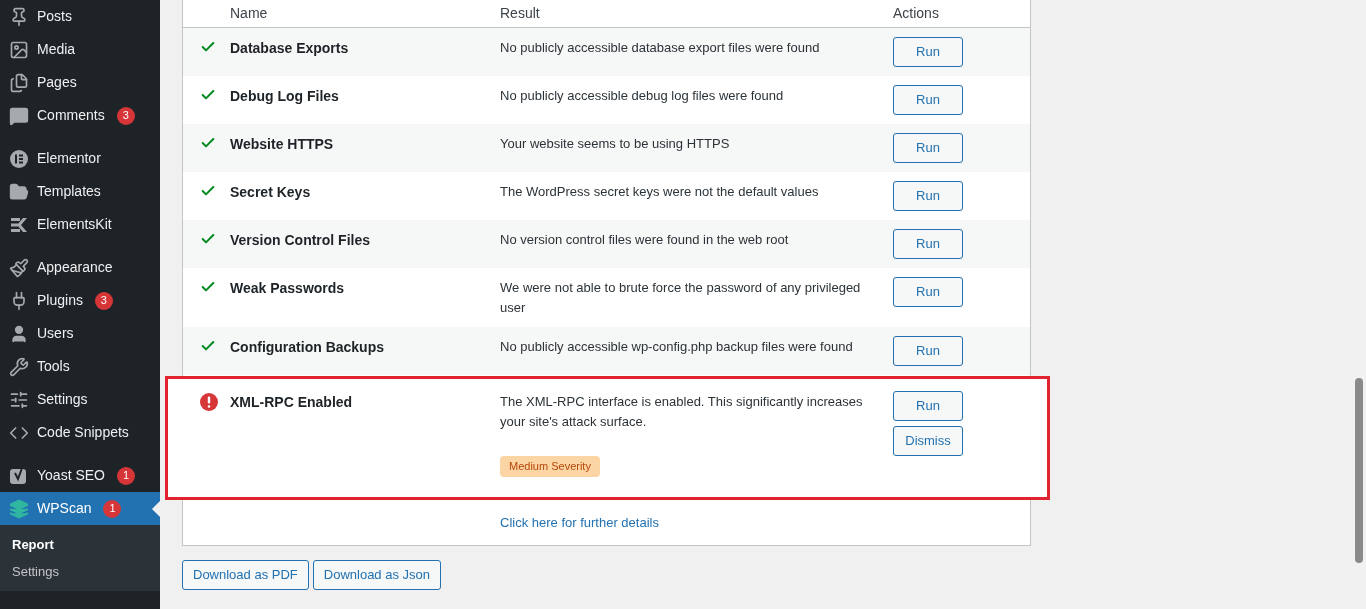  What do you see at coordinates (550, 466) in the screenshot?
I see `severity-badge: Medium Severity` at bounding box center [550, 466].